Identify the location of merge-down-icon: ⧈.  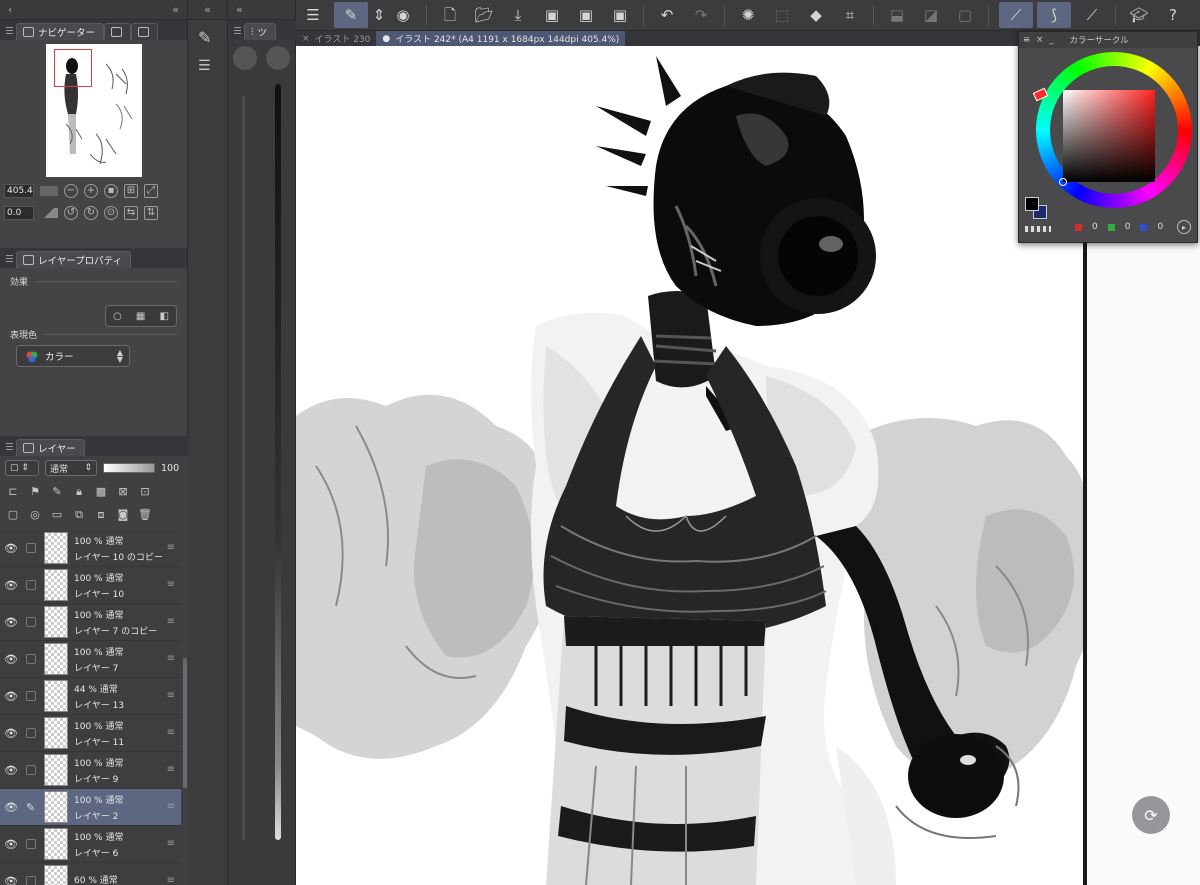
(101, 515).